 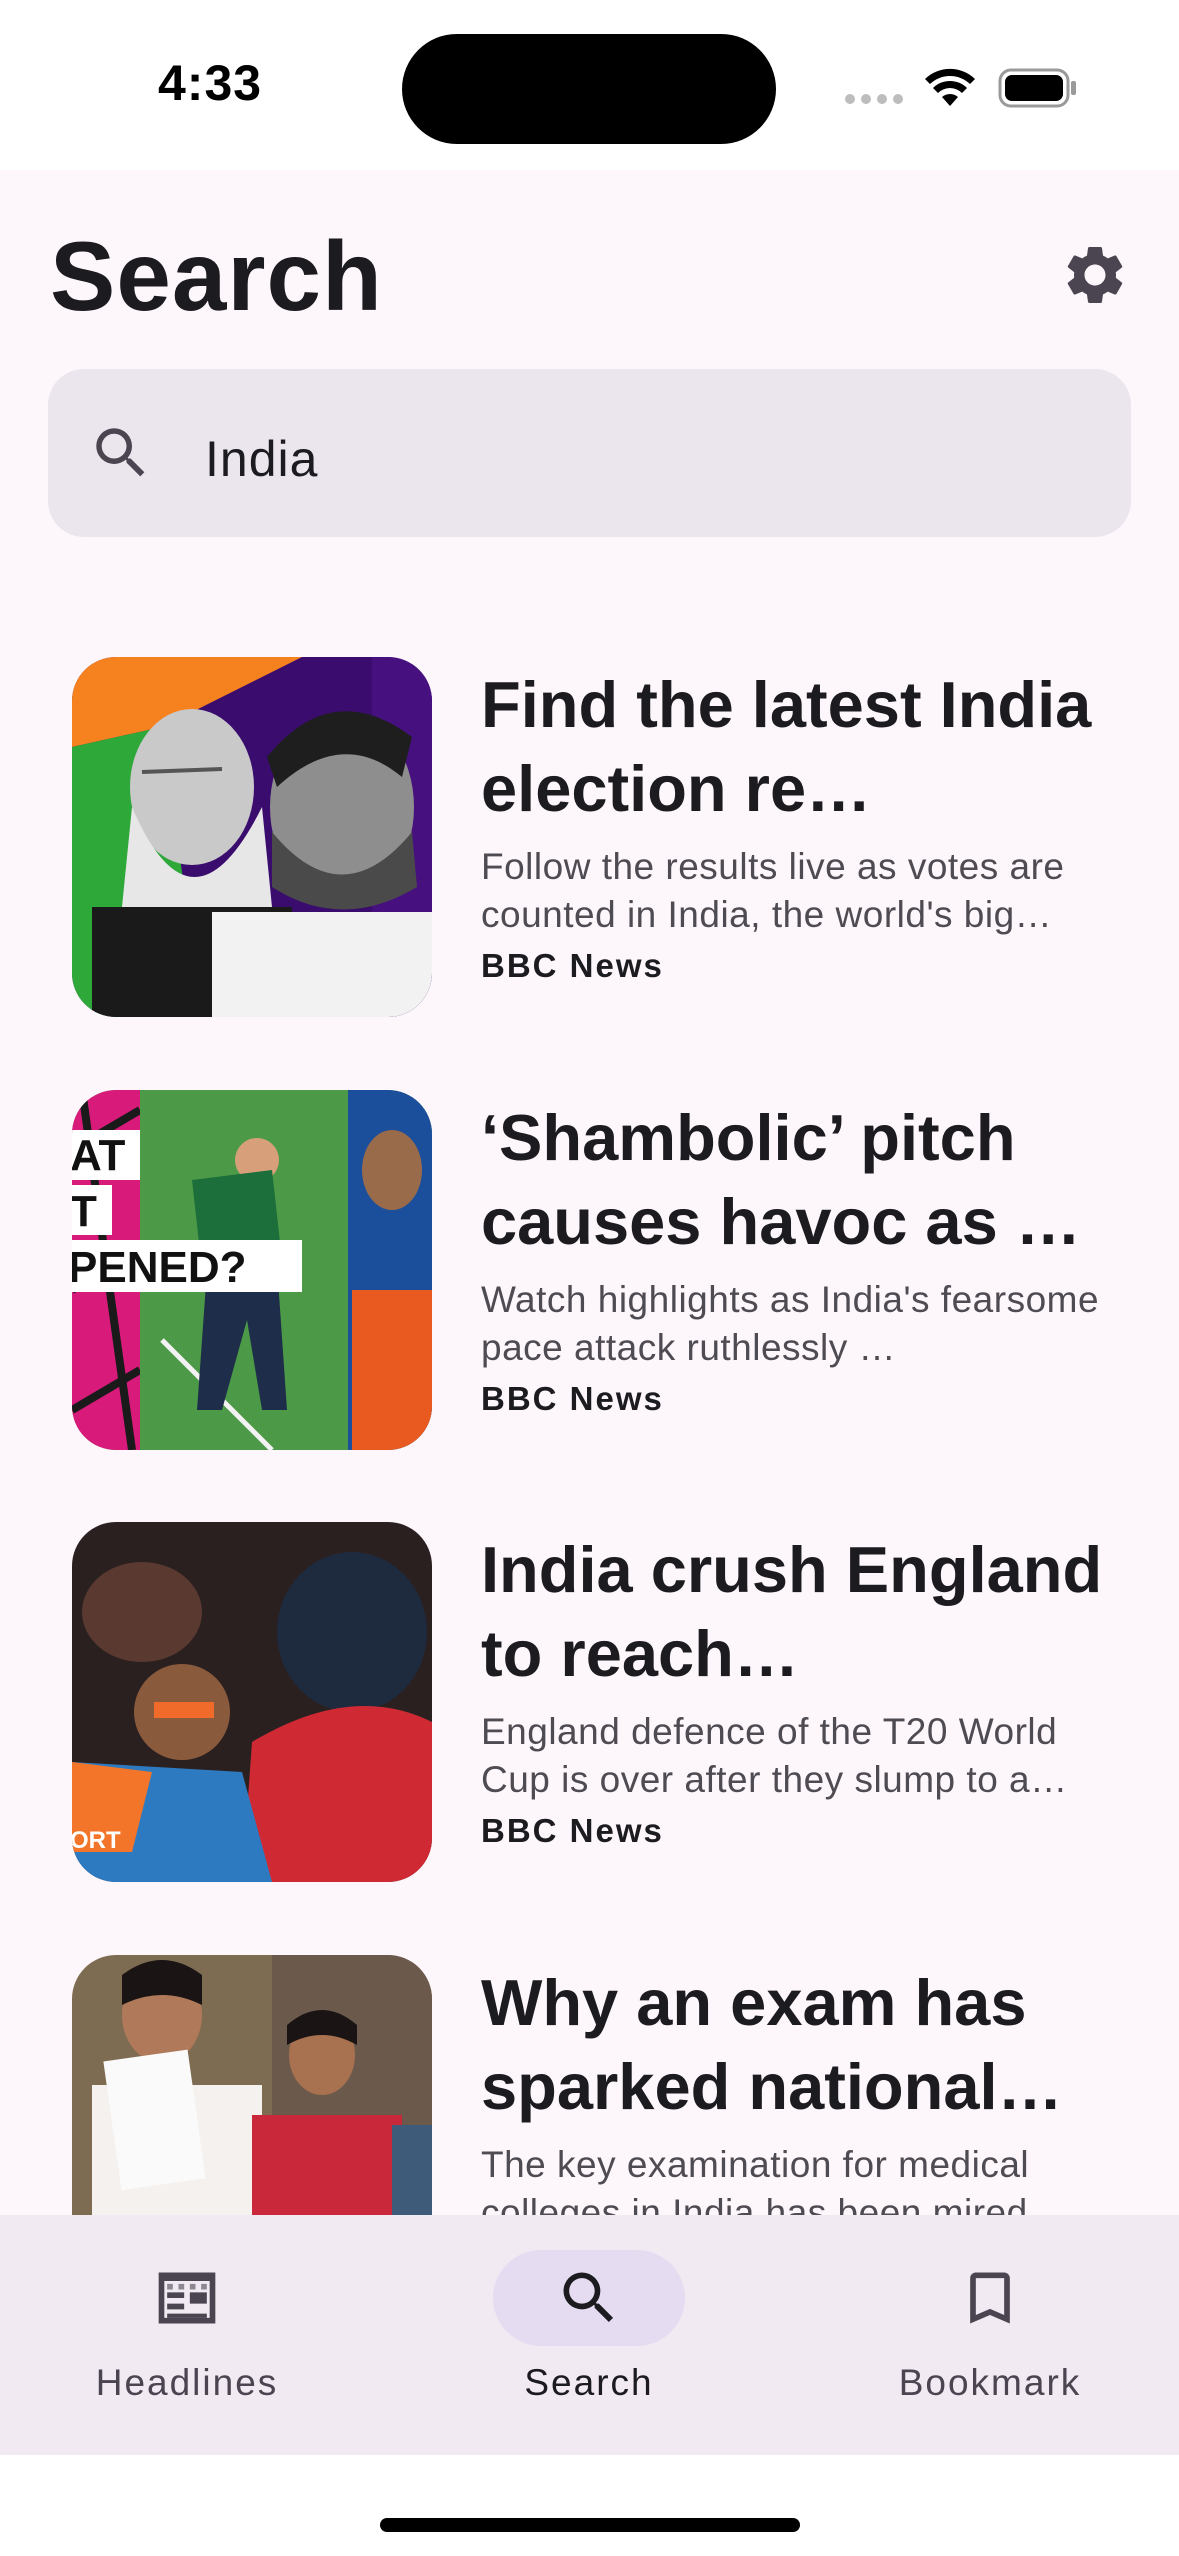 I want to click on search-input: India, so click(x=261, y=459).